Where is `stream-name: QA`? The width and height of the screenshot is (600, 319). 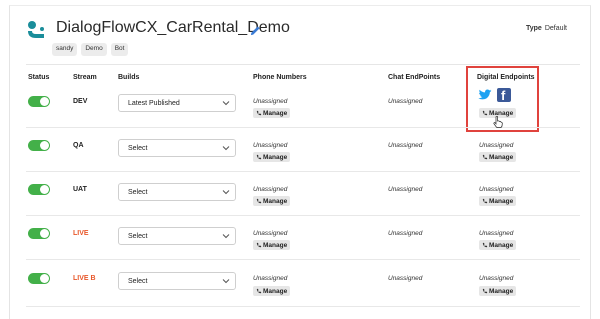 stream-name: QA is located at coordinates (78, 145).